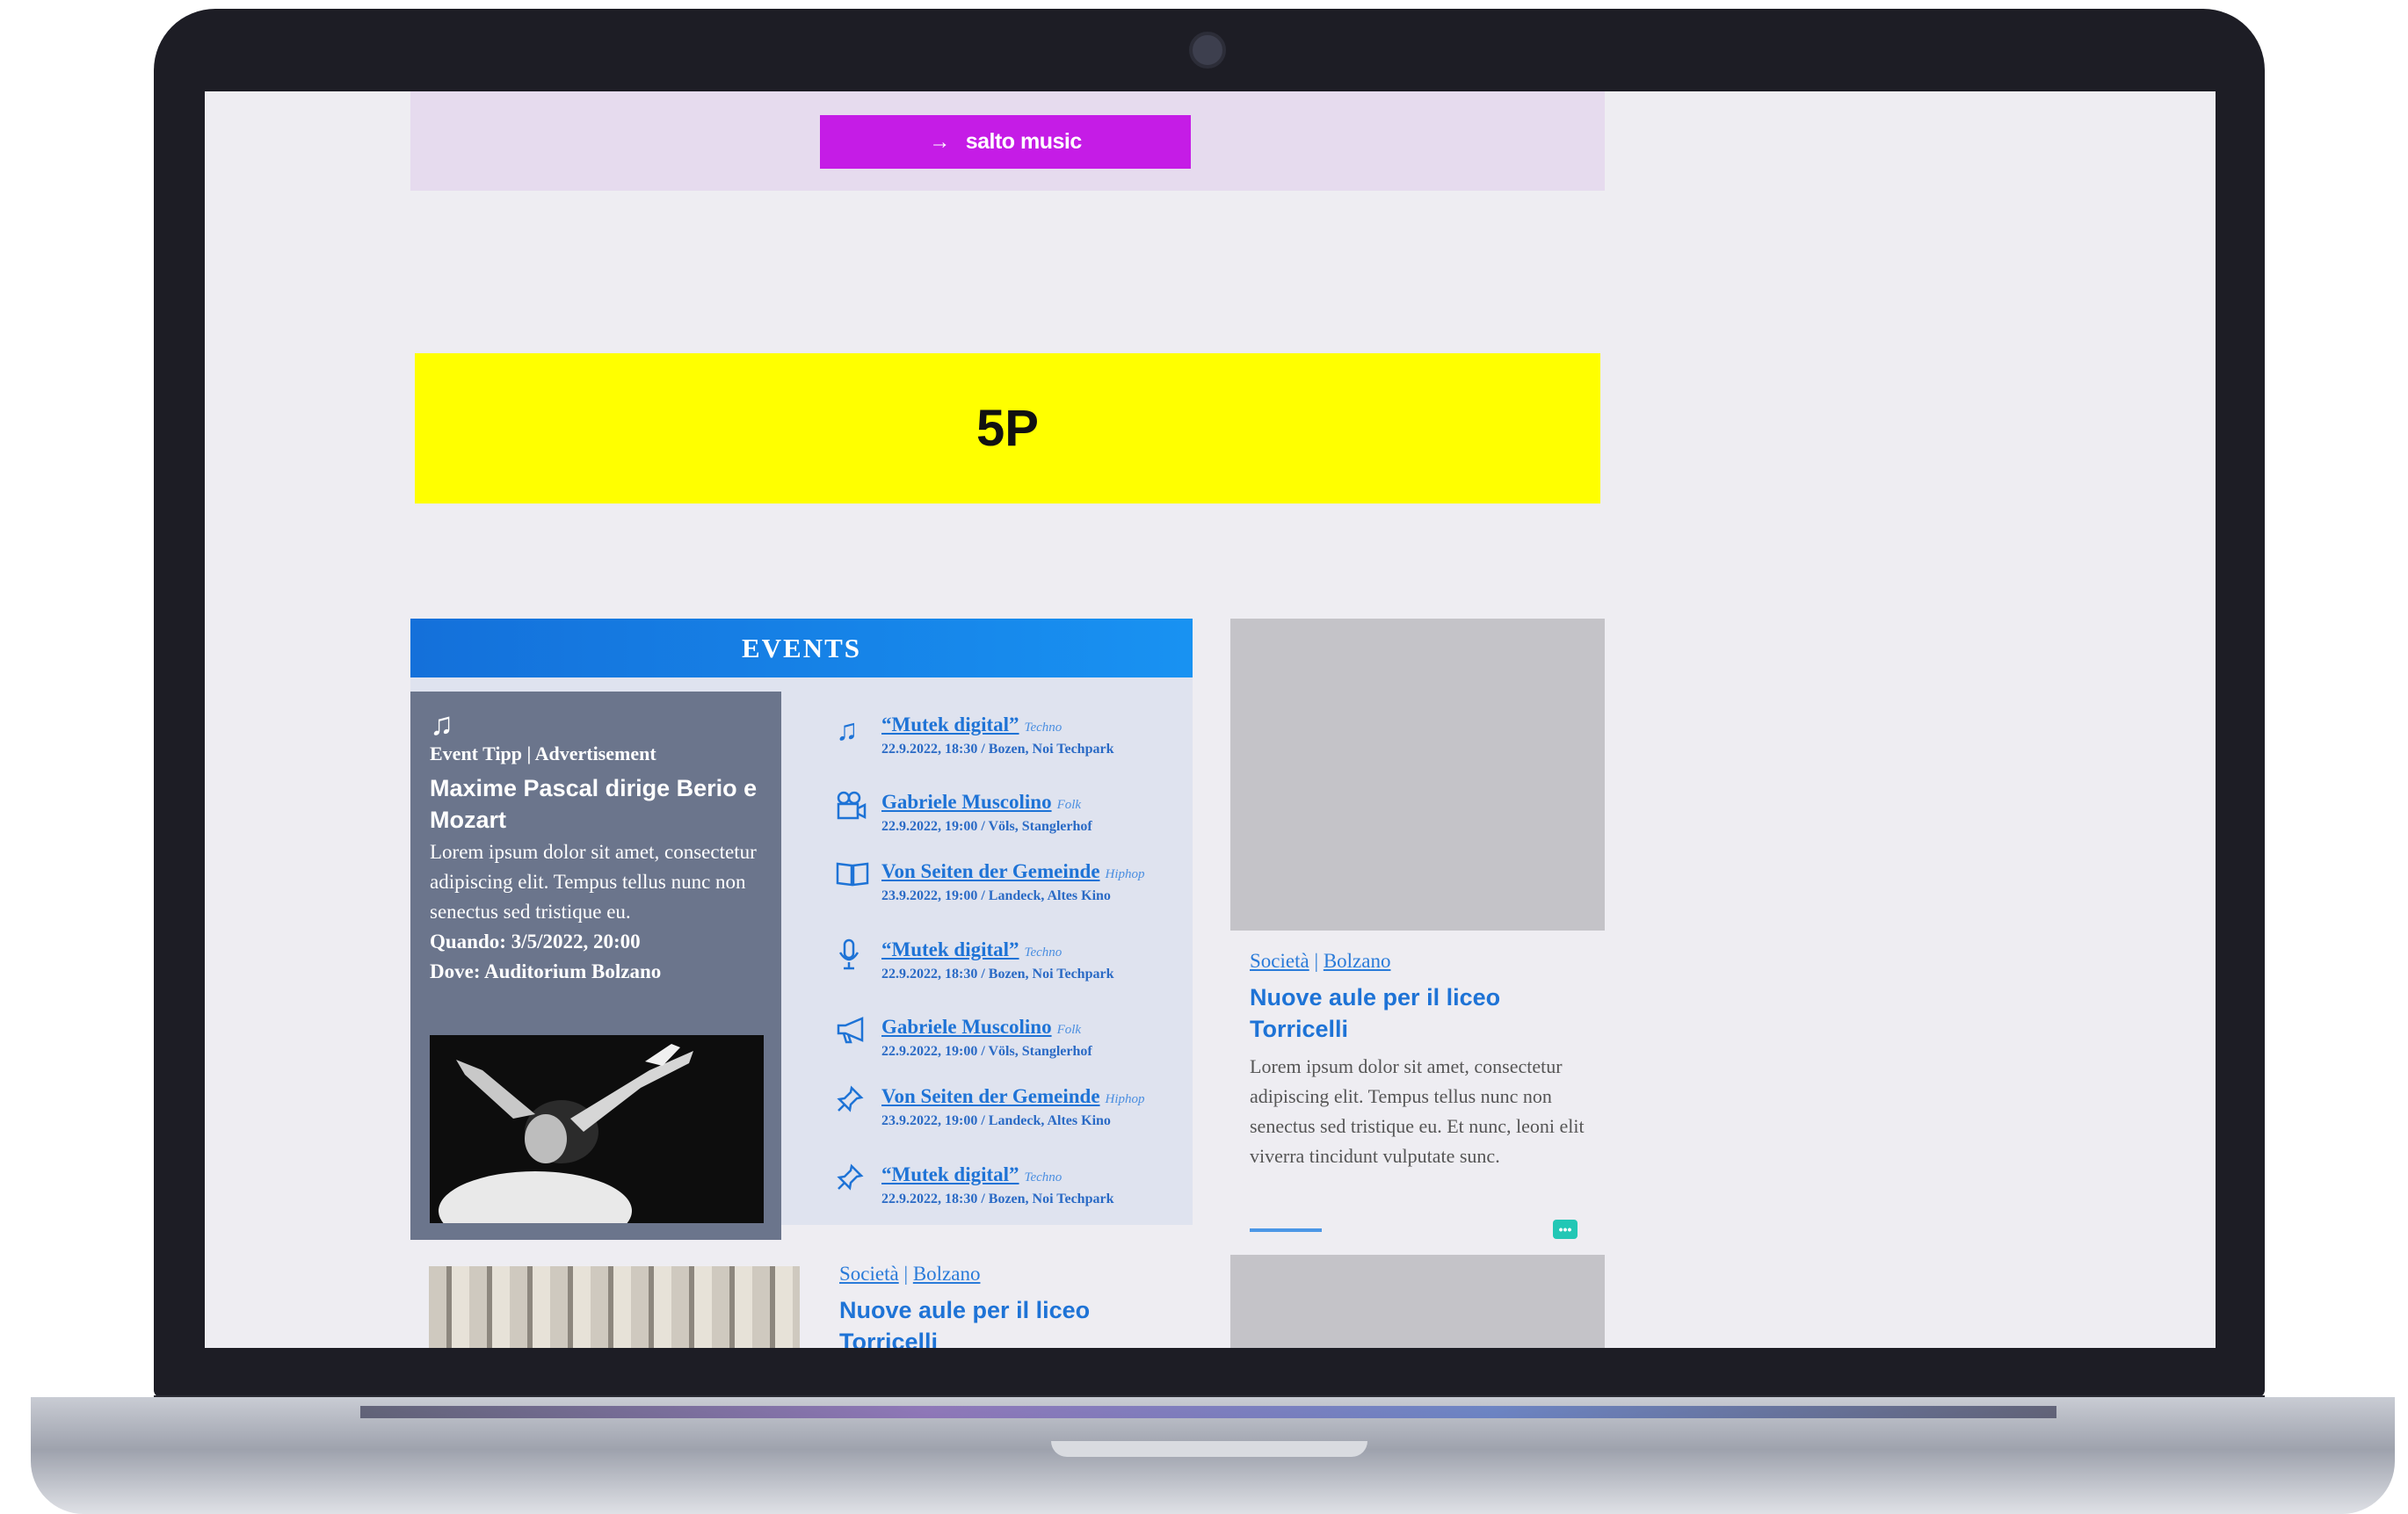  Describe the element at coordinates (854, 813) in the screenshot. I see `video-camera-icon` at that location.